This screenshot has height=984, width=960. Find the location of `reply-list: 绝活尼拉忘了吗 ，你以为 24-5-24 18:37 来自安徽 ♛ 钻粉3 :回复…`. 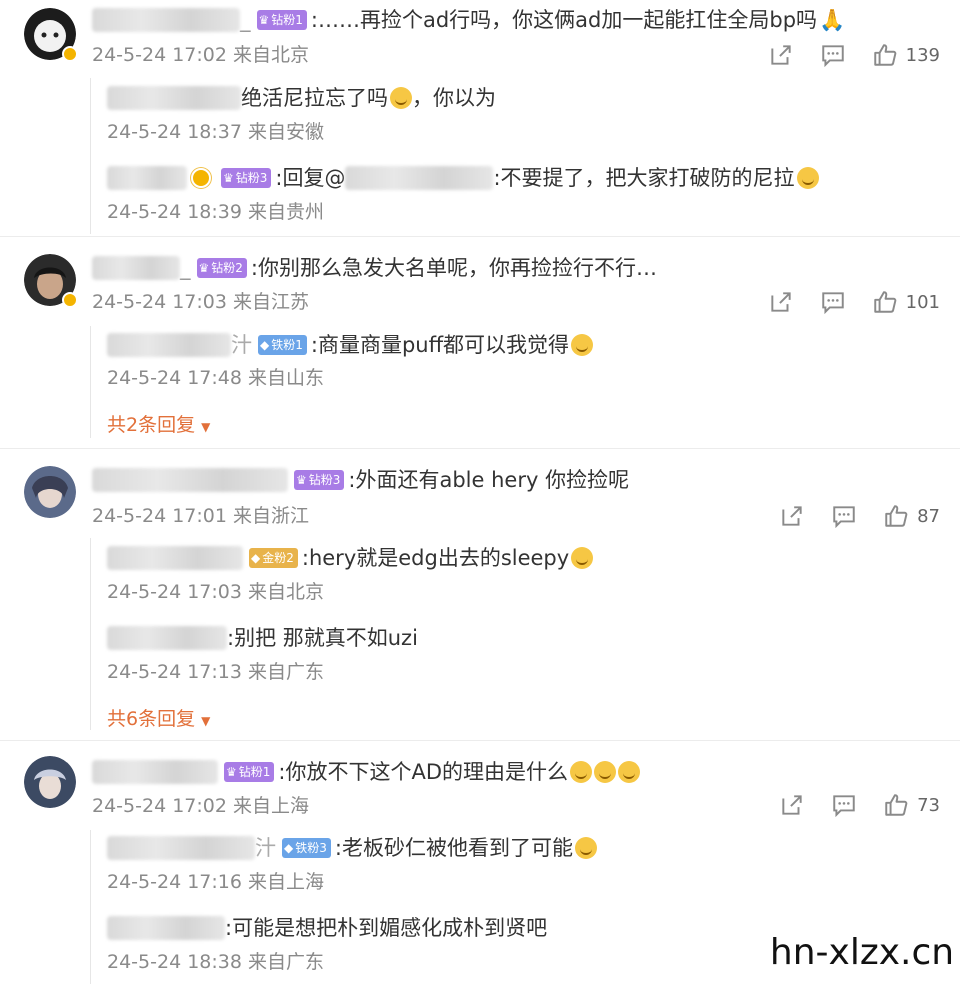

reply-list: 绝活尼拉忘了吗 ，你以为 24-5-24 18:37 来自安徽 ♛ 钻粉3 :回复… is located at coordinates (510, 156).